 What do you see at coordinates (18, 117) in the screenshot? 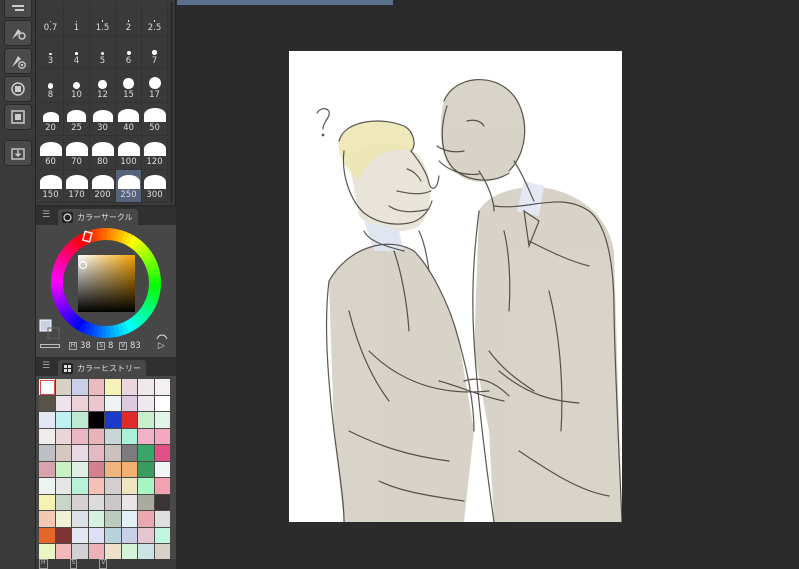
I see `timeline-button` at bounding box center [18, 117].